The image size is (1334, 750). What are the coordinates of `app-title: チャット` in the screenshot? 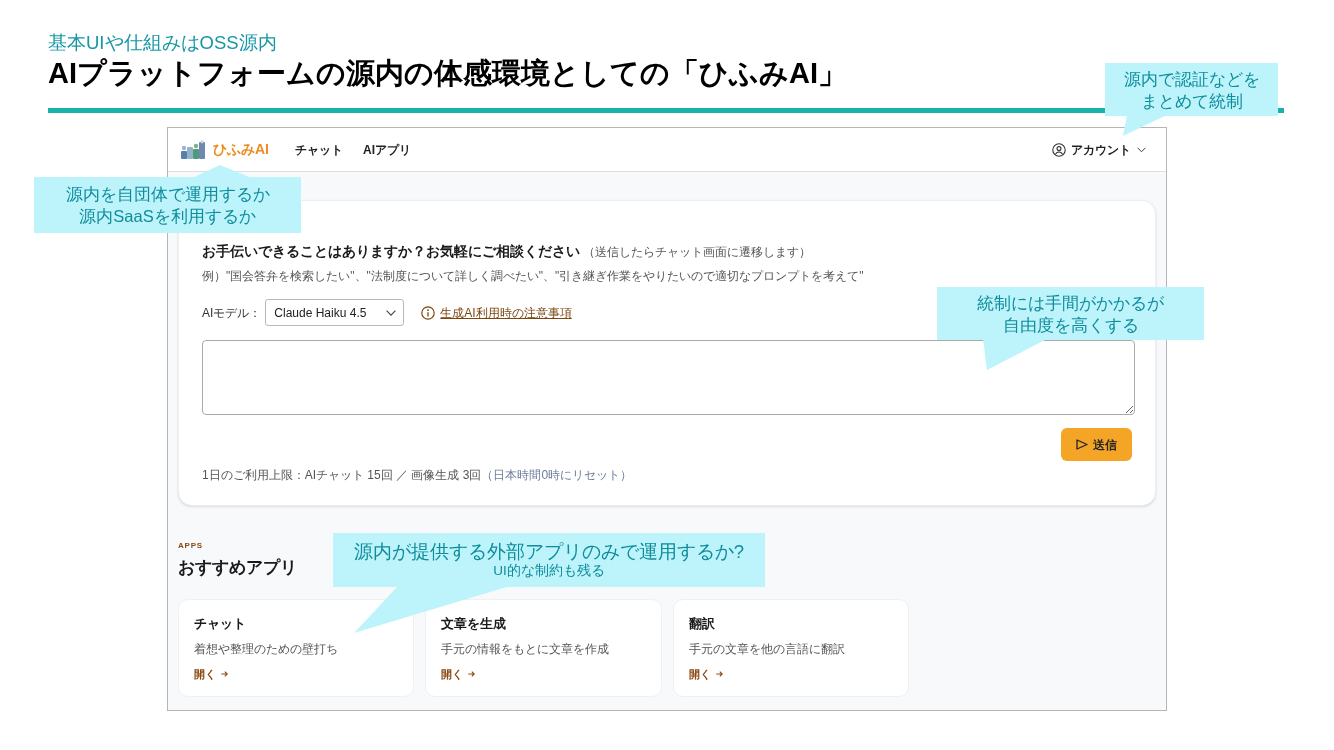 It's located at (220, 624).